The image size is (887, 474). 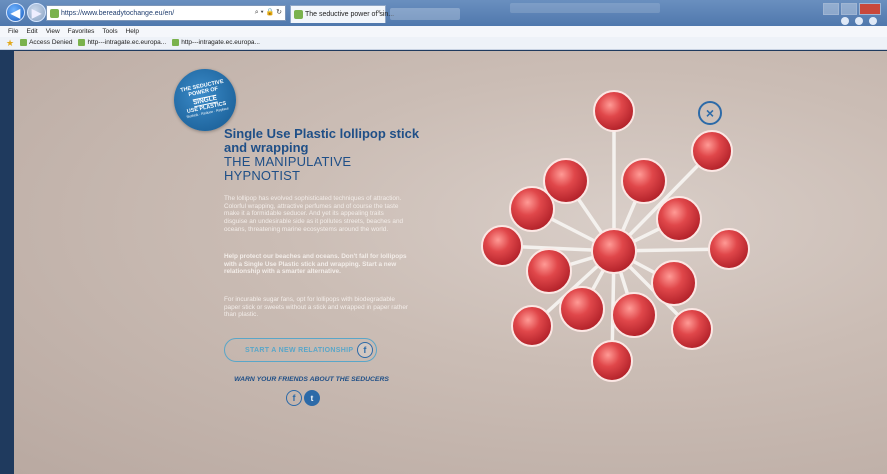 I want to click on arrow-left-icon: ◀, so click(x=15, y=12).